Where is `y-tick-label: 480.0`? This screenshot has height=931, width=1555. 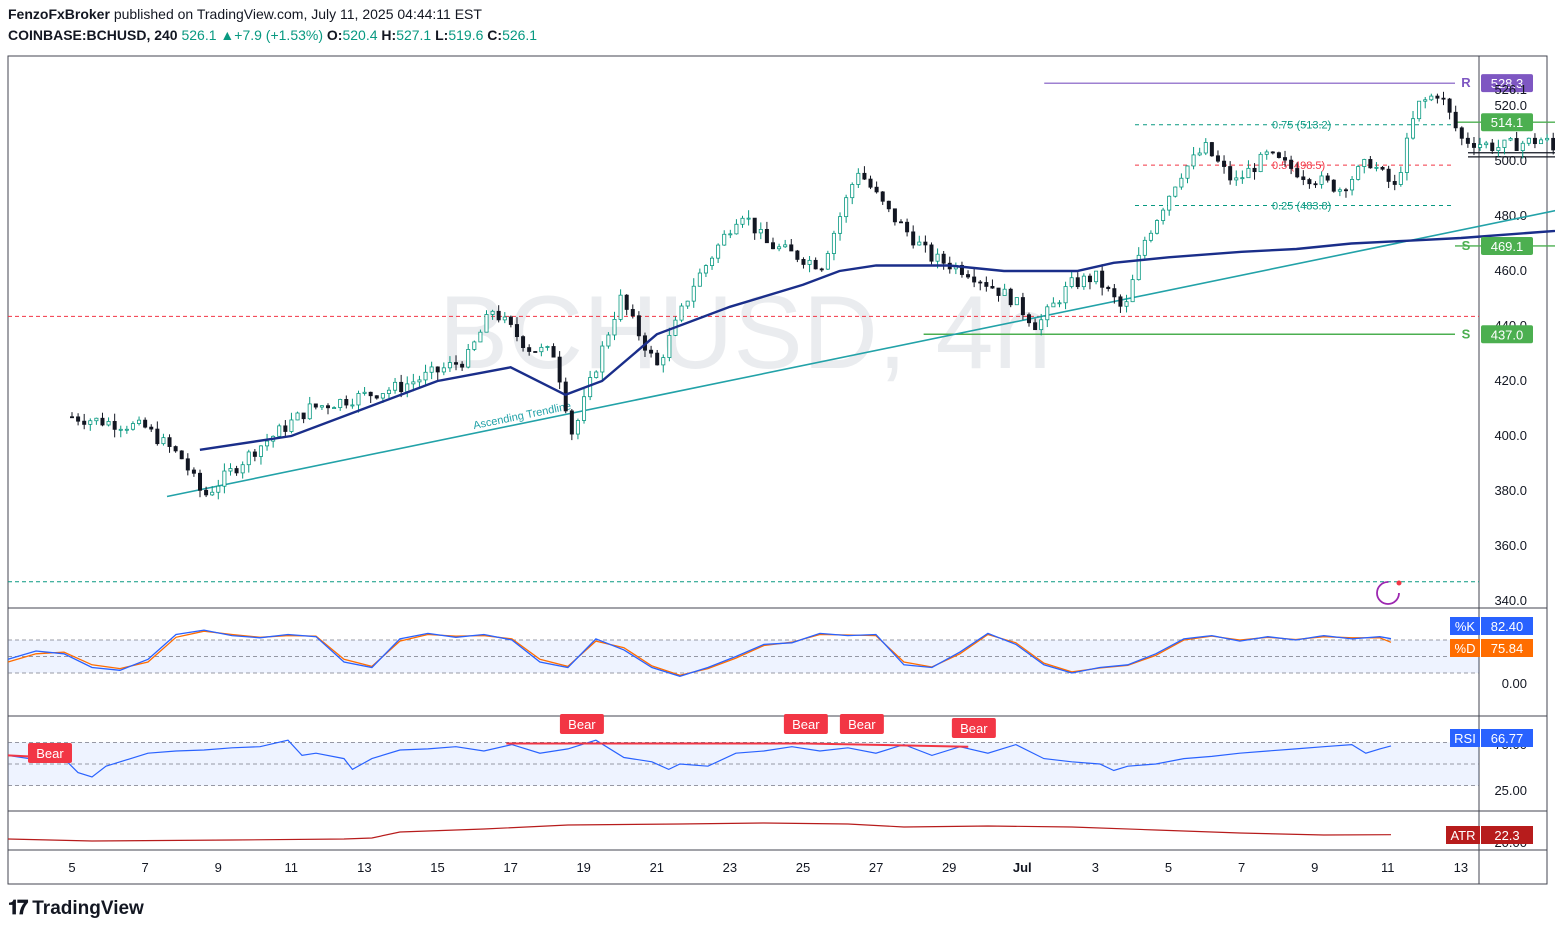
y-tick-label: 480.0 is located at coordinates (1510, 215).